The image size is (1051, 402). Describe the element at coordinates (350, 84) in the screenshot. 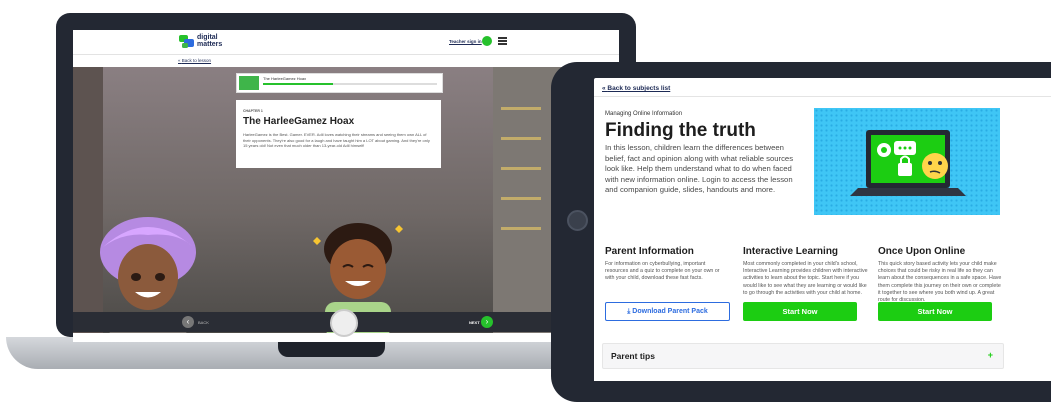

I see `progress-bar` at that location.